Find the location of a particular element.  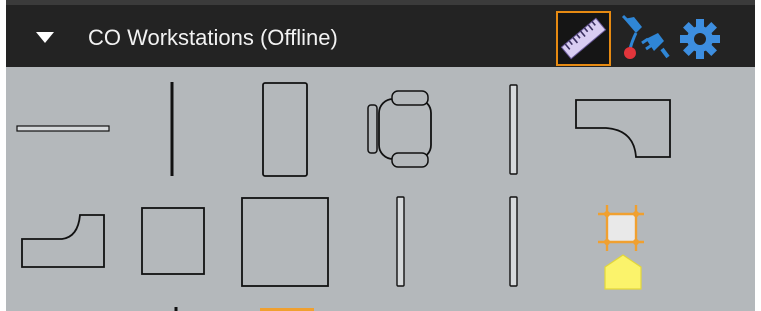

plug-connect-icon is located at coordinates (644, 39).